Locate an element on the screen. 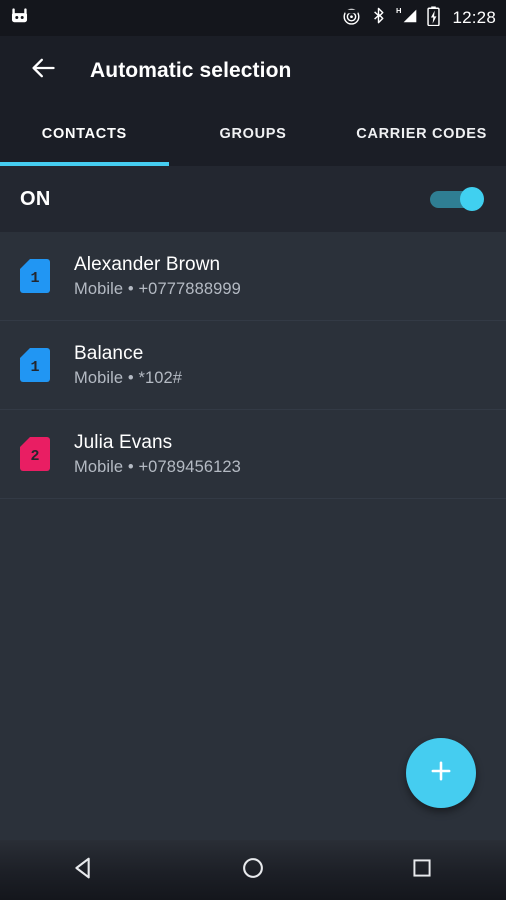 This screenshot has width=506, height=900. tab-carrier-codes: CARRIER CODES is located at coordinates (421, 135).